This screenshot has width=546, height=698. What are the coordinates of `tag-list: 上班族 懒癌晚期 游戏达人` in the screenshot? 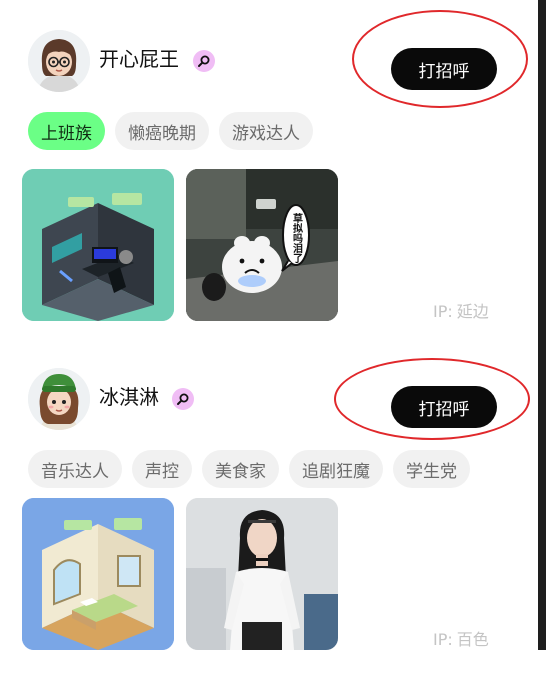 It's located at (170, 131).